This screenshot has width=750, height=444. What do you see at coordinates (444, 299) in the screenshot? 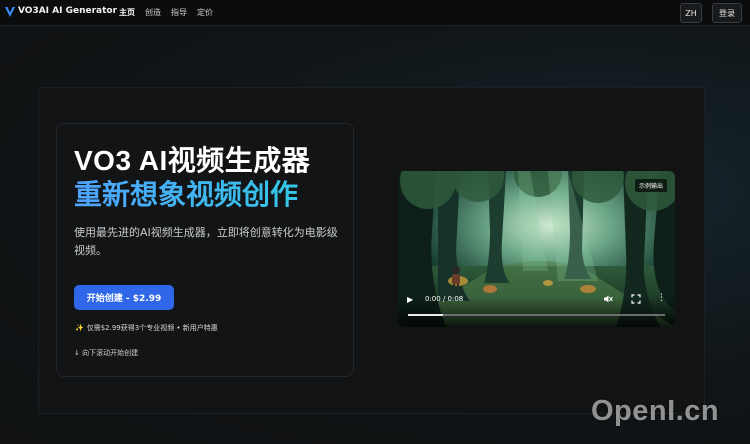
I see `video-time: 0:00 / 0:08` at bounding box center [444, 299].